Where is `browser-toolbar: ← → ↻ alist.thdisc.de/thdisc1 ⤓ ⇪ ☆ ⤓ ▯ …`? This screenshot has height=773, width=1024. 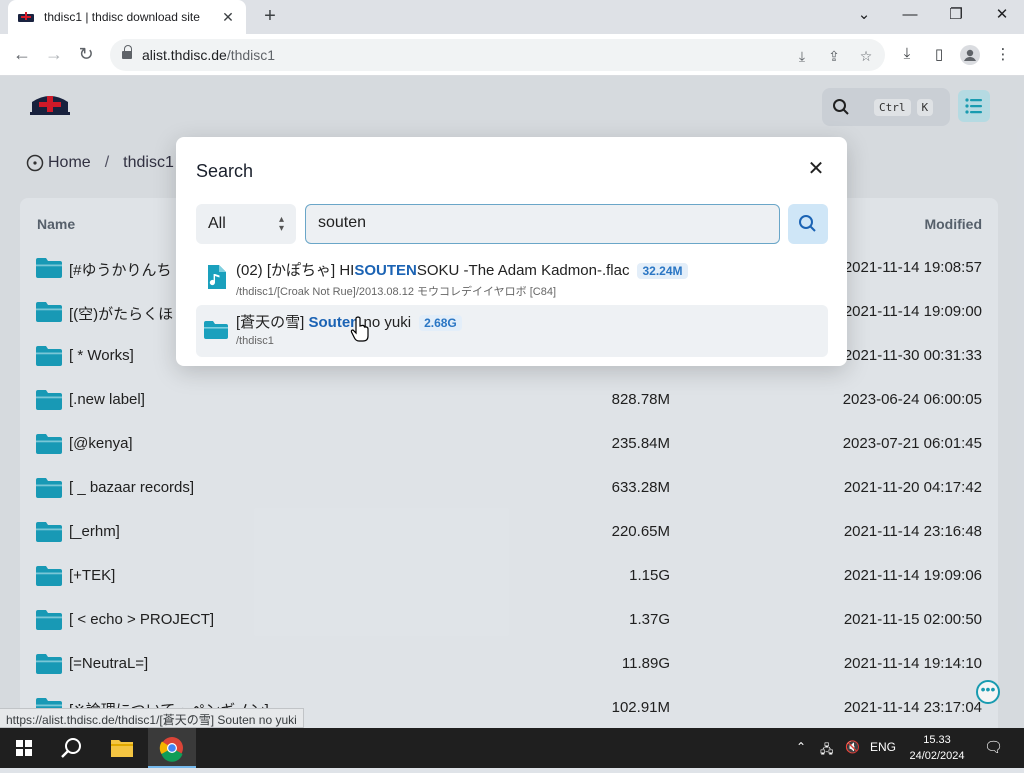
browser-toolbar: ← → ↻ alist.thdisc.de/thdisc1 ⤓ ⇪ ☆ ⤓ ▯ … is located at coordinates (512, 55).